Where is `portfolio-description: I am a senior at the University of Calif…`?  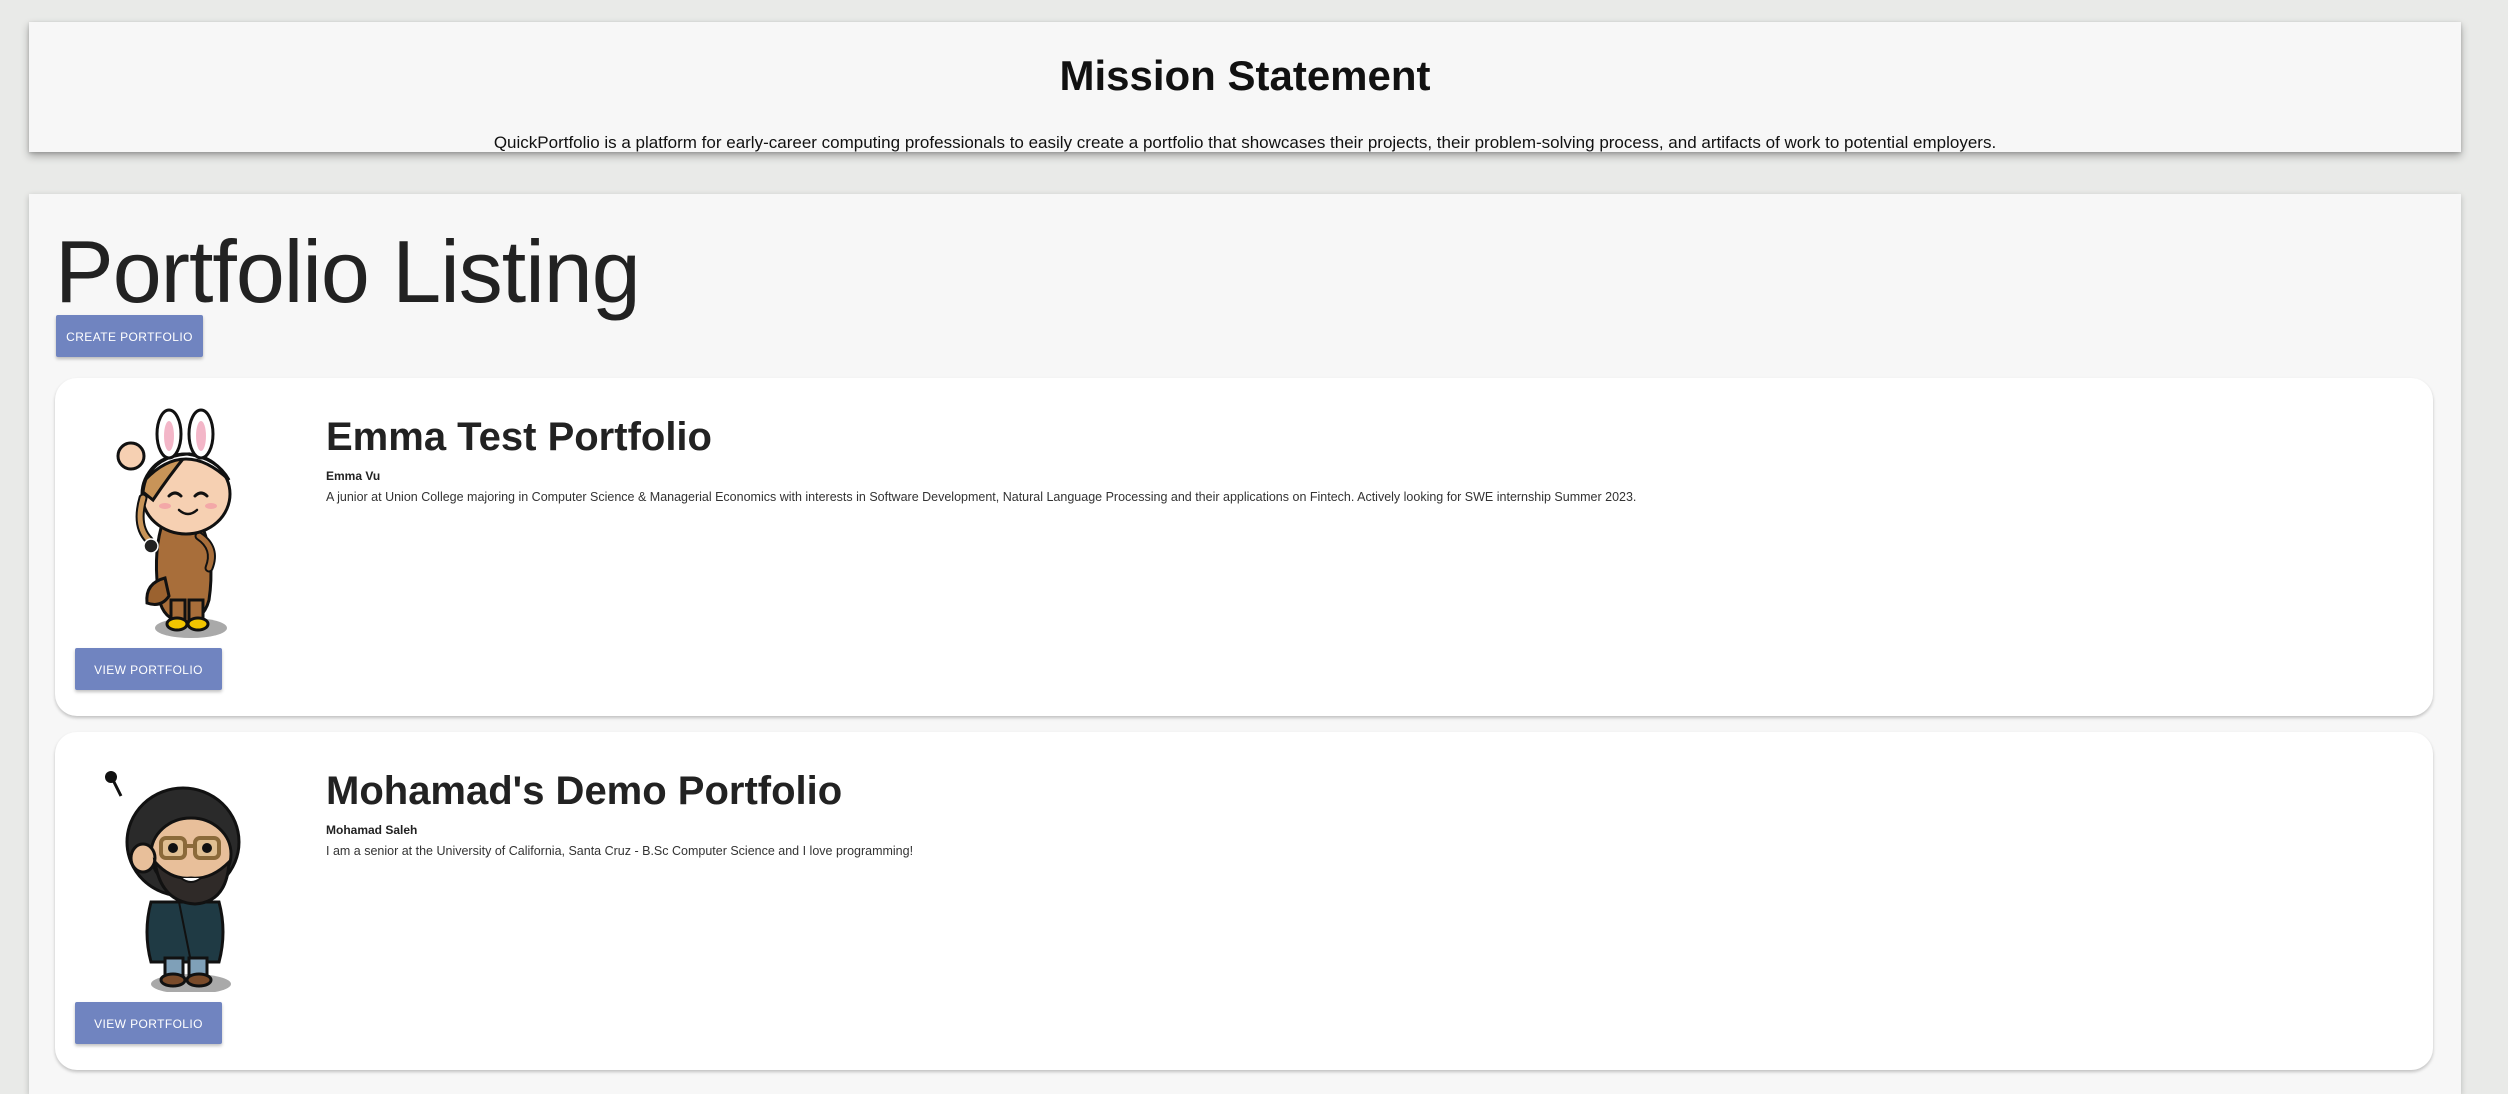
portfolio-description: I am a senior at the University of Calif… is located at coordinates (620, 851).